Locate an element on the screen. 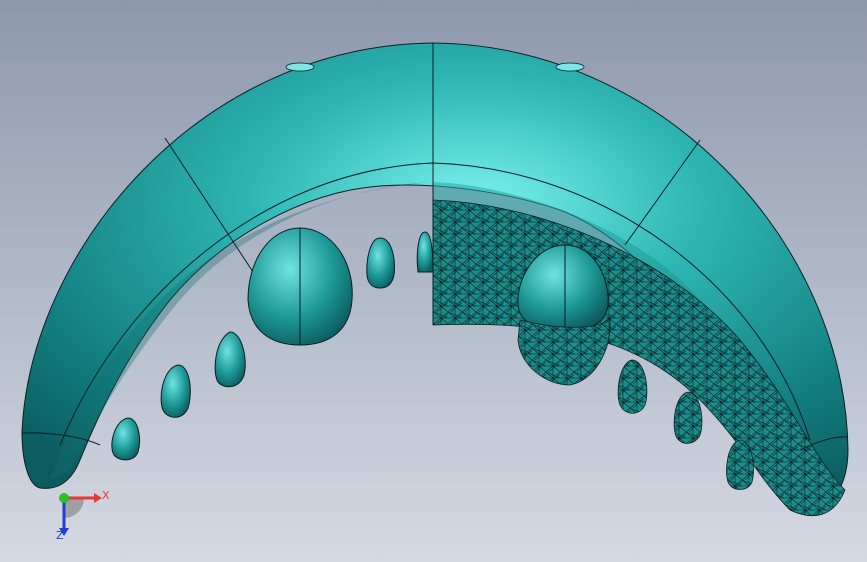 The image size is (867, 562). coordinate-triad: X Z is located at coordinates (84, 513).